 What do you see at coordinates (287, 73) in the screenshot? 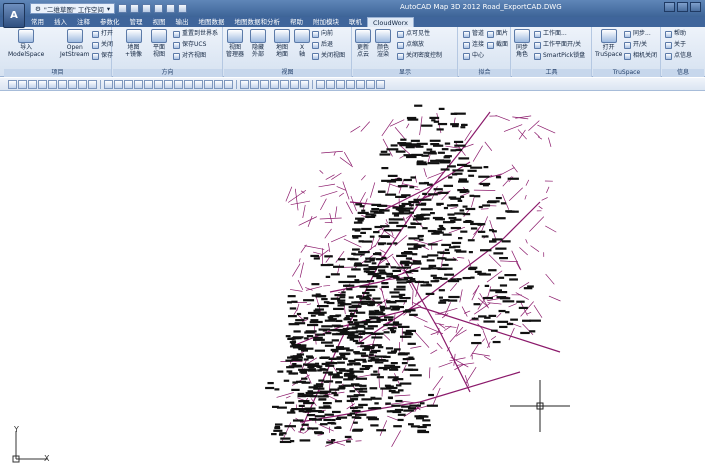
I see `panel-title-view: 视图` at bounding box center [287, 73].